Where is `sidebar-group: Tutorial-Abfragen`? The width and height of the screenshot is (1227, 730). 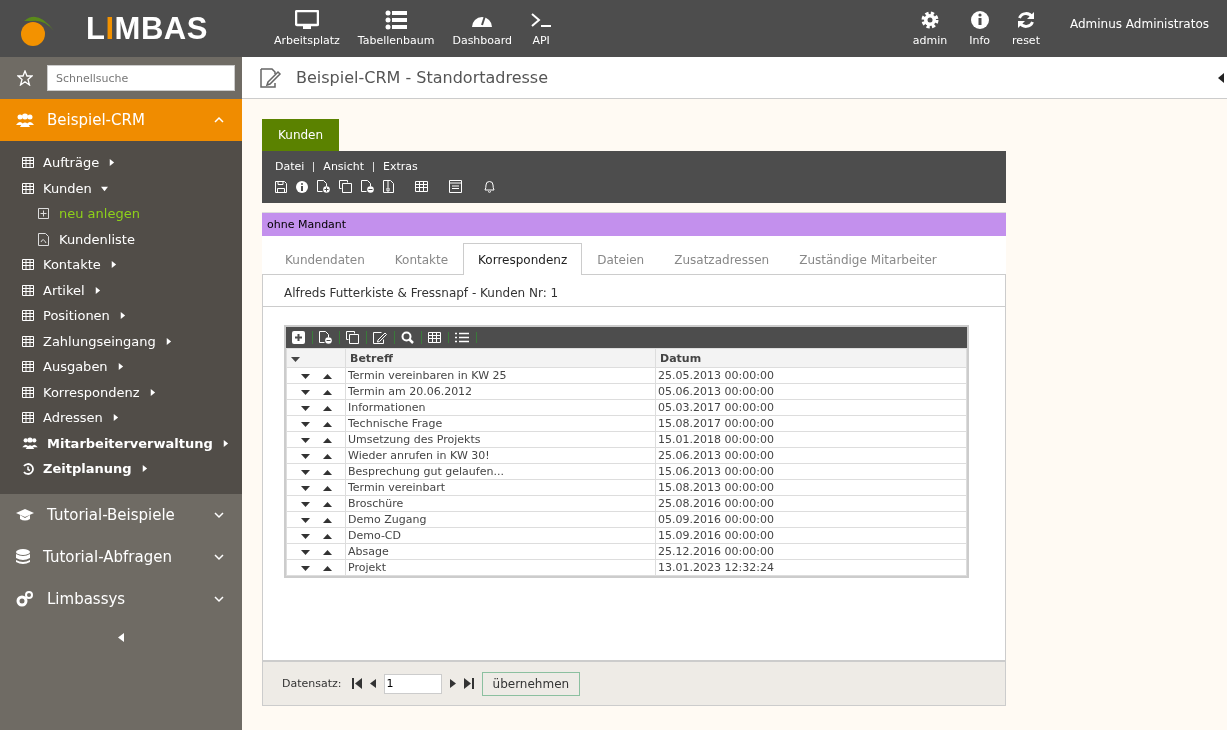
sidebar-group: Tutorial-Abfragen is located at coordinates (121, 556).